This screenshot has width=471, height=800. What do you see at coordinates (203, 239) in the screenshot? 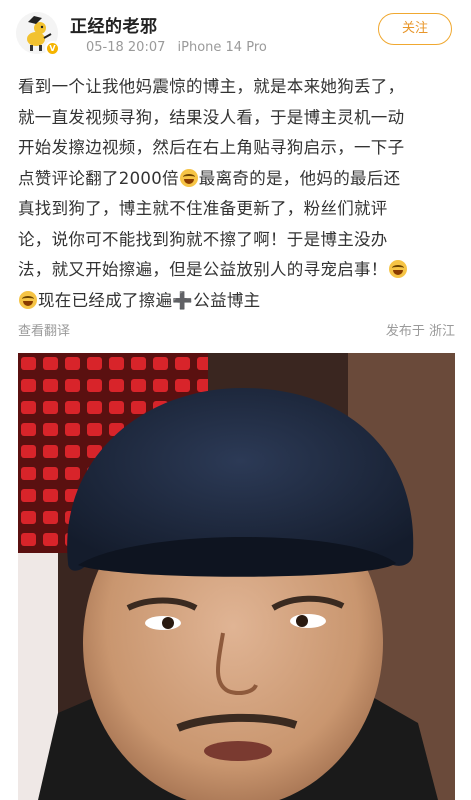
I see `post-line: 论，说你可不能找到狗就不擦了啊！于是博主没办` at bounding box center [203, 239].